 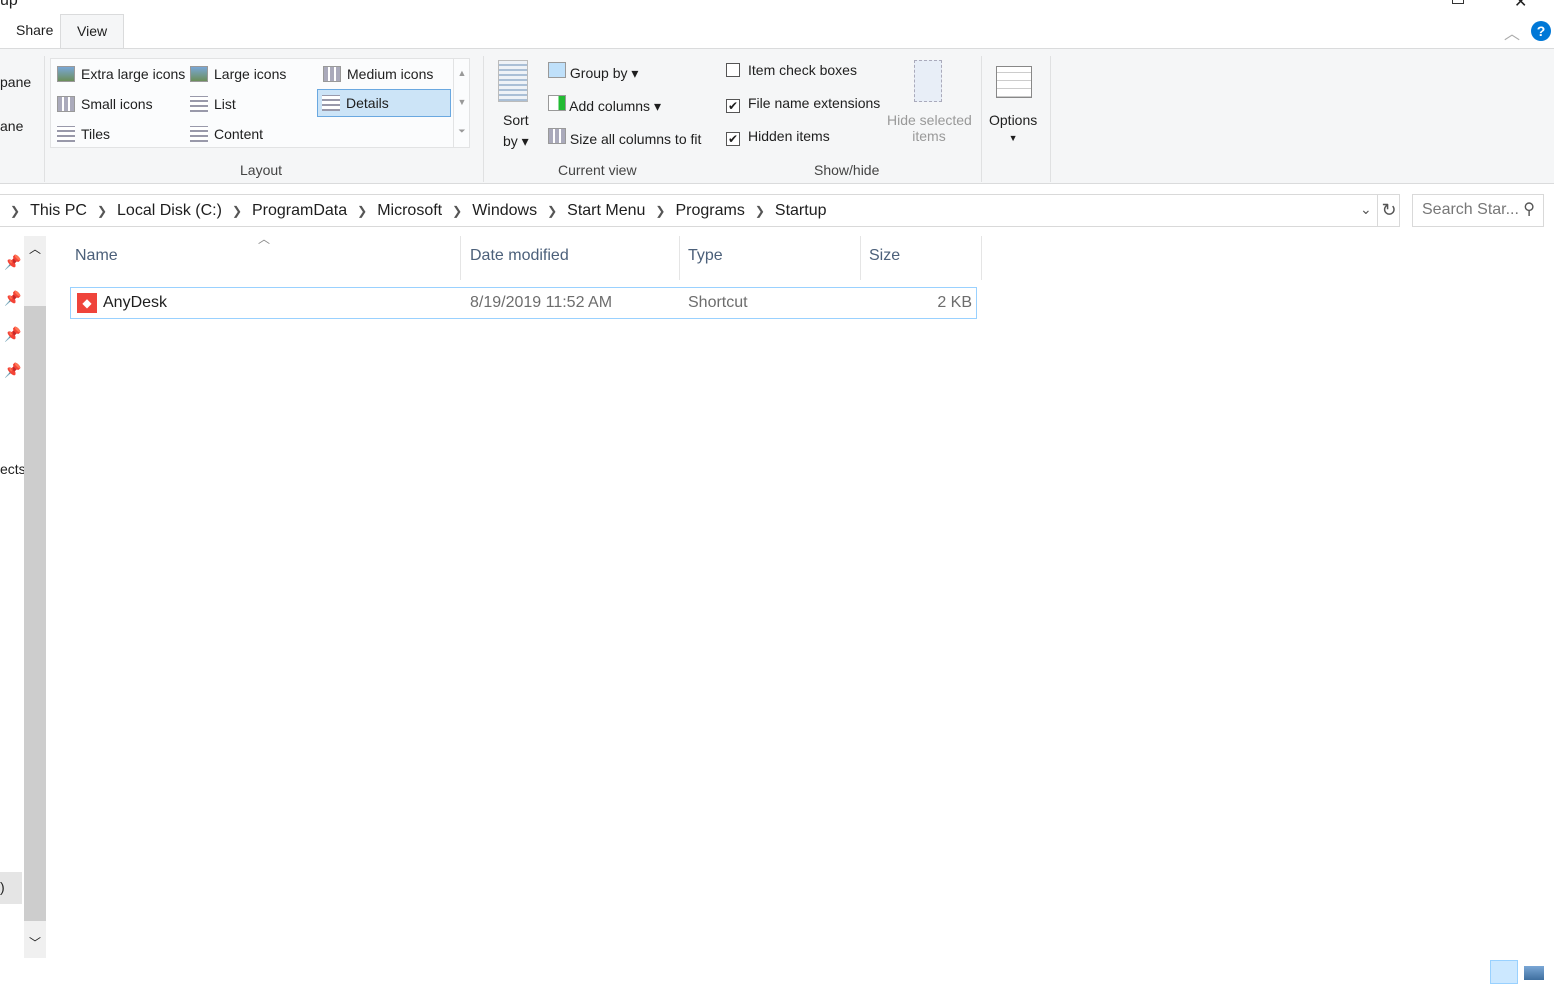 I want to click on preview-pane-button: pane, so click(x=15, y=82).